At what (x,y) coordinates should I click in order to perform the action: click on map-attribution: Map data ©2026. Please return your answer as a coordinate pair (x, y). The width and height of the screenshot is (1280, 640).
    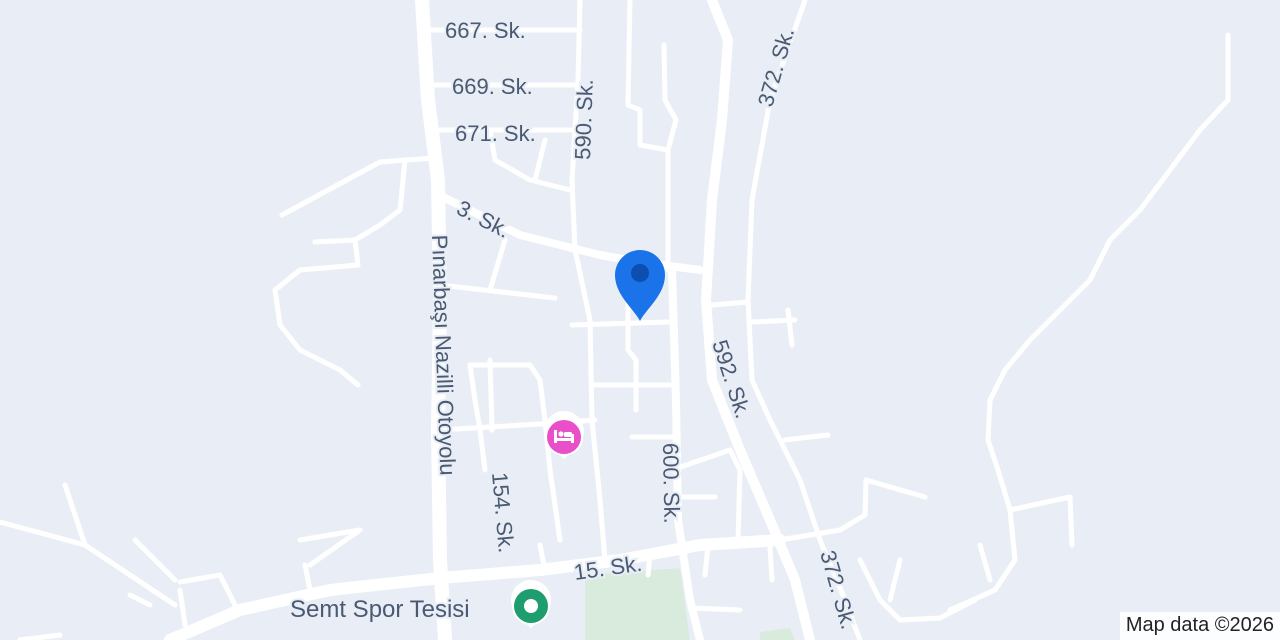
    Looking at the image, I should click on (1199, 626).